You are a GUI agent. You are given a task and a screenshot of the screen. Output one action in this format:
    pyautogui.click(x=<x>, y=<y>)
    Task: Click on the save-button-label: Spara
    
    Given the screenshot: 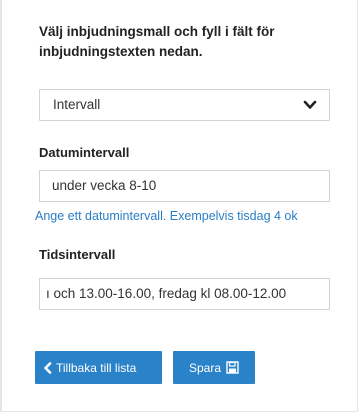 What is the action you would take?
    pyautogui.click(x=205, y=367)
    